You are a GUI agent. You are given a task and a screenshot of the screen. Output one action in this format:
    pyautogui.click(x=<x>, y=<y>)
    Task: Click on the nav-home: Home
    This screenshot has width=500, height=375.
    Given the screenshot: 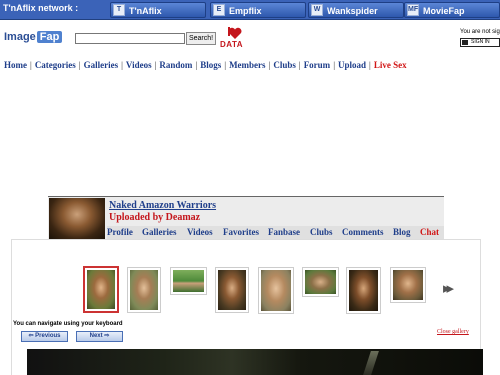 What is the action you would take?
    pyautogui.click(x=15, y=65)
    